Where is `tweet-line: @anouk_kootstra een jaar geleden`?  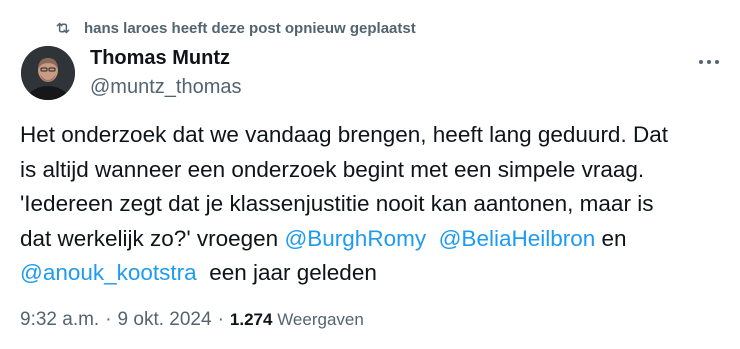 tweet-line: @anouk_kootstra een jaar geleden is located at coordinates (372, 273).